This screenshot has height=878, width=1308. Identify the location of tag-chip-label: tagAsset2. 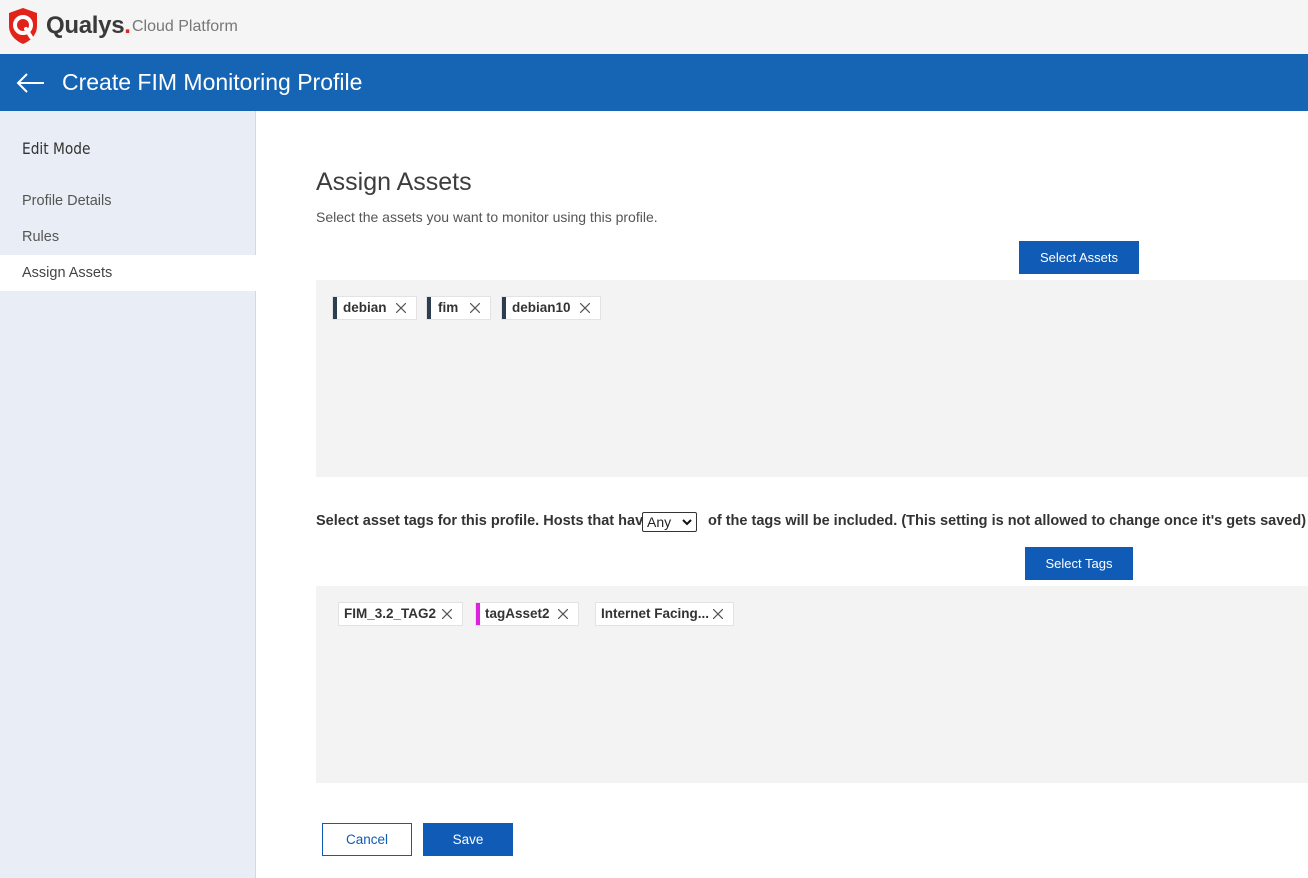
(517, 613).